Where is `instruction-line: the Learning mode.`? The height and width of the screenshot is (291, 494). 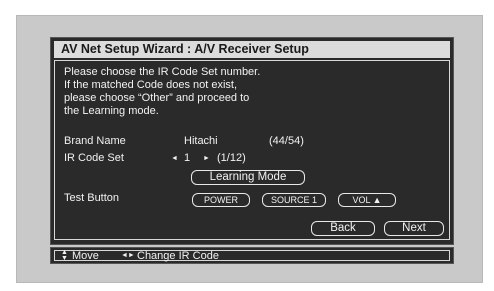 instruction-line: the Learning mode. is located at coordinates (111, 111).